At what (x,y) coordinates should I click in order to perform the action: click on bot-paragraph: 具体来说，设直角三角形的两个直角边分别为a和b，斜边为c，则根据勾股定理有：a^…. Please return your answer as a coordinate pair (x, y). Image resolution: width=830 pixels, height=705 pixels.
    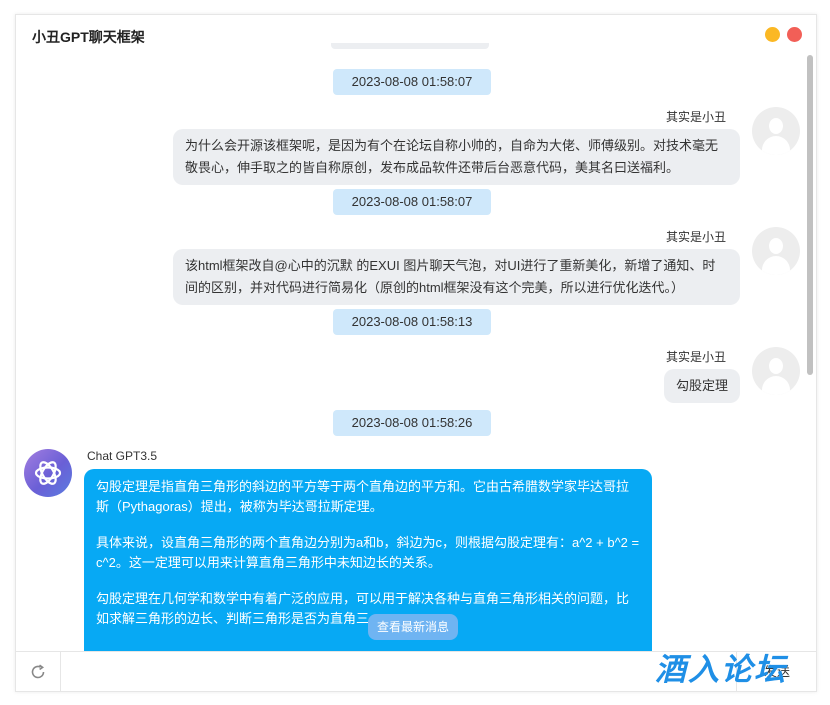
    Looking at the image, I should click on (368, 552).